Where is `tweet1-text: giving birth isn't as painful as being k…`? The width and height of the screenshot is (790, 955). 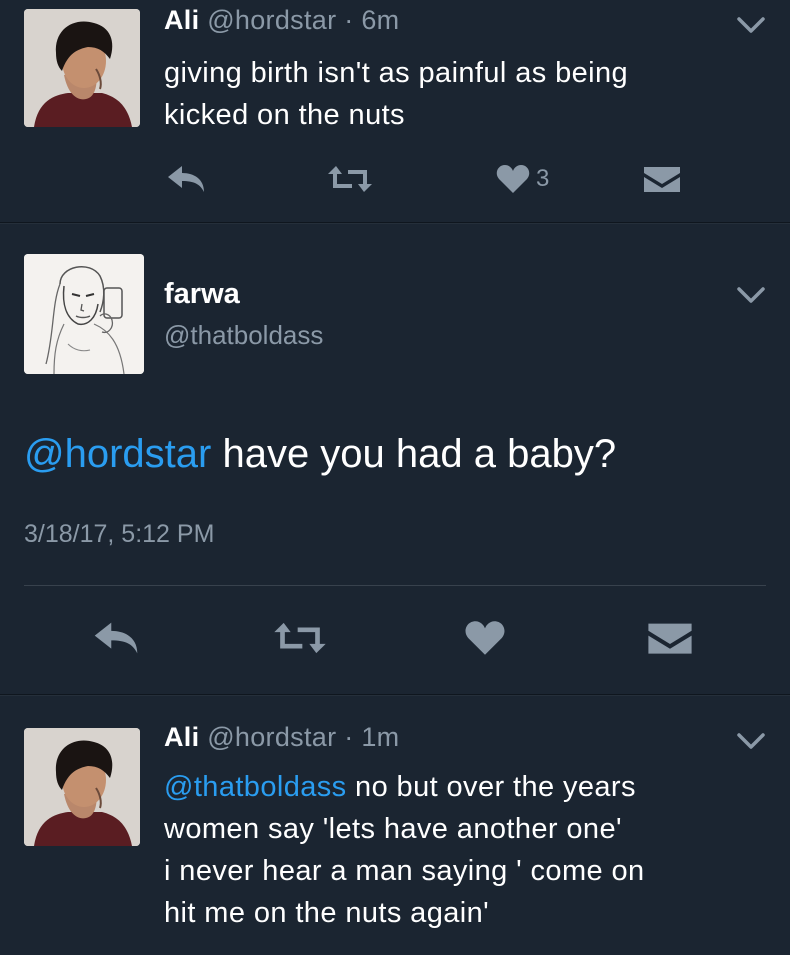 tweet1-text: giving birth isn't as painful as being k… is located at coordinates (396, 94).